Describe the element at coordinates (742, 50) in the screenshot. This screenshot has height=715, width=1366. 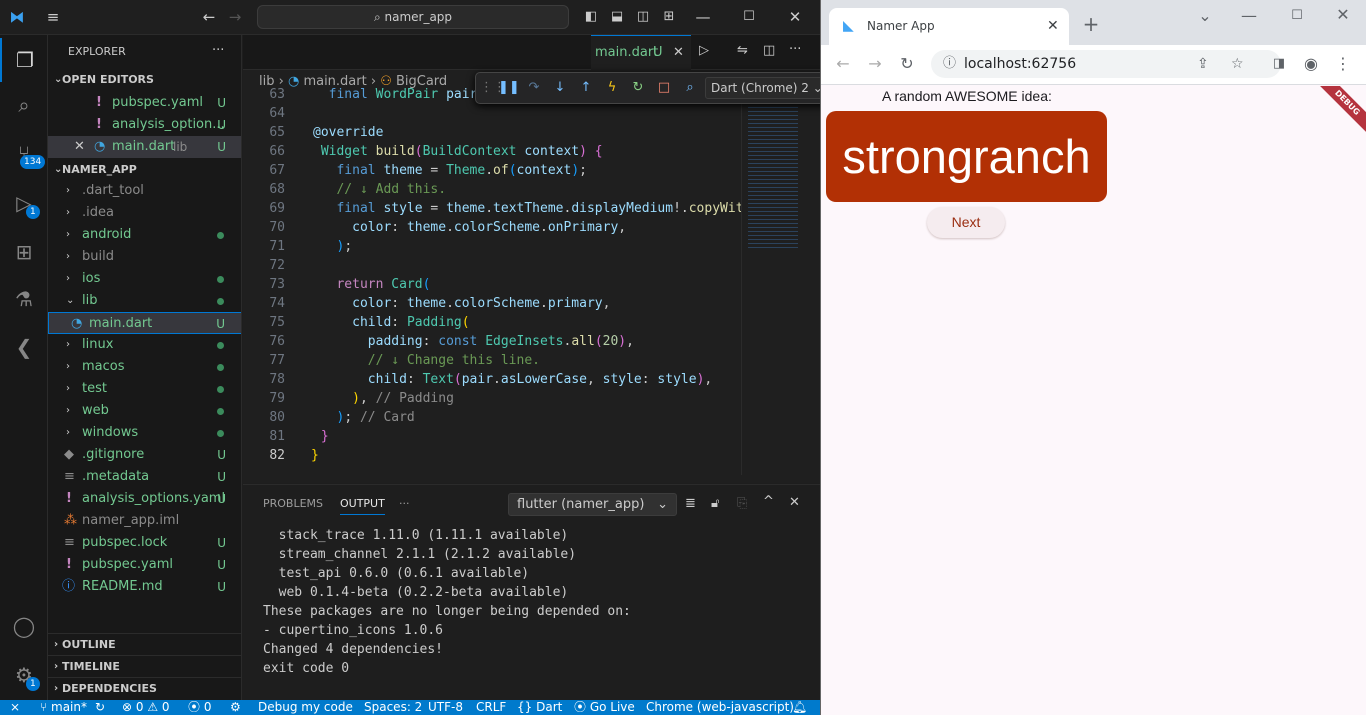
I see `compare-icon: ⇋` at that location.